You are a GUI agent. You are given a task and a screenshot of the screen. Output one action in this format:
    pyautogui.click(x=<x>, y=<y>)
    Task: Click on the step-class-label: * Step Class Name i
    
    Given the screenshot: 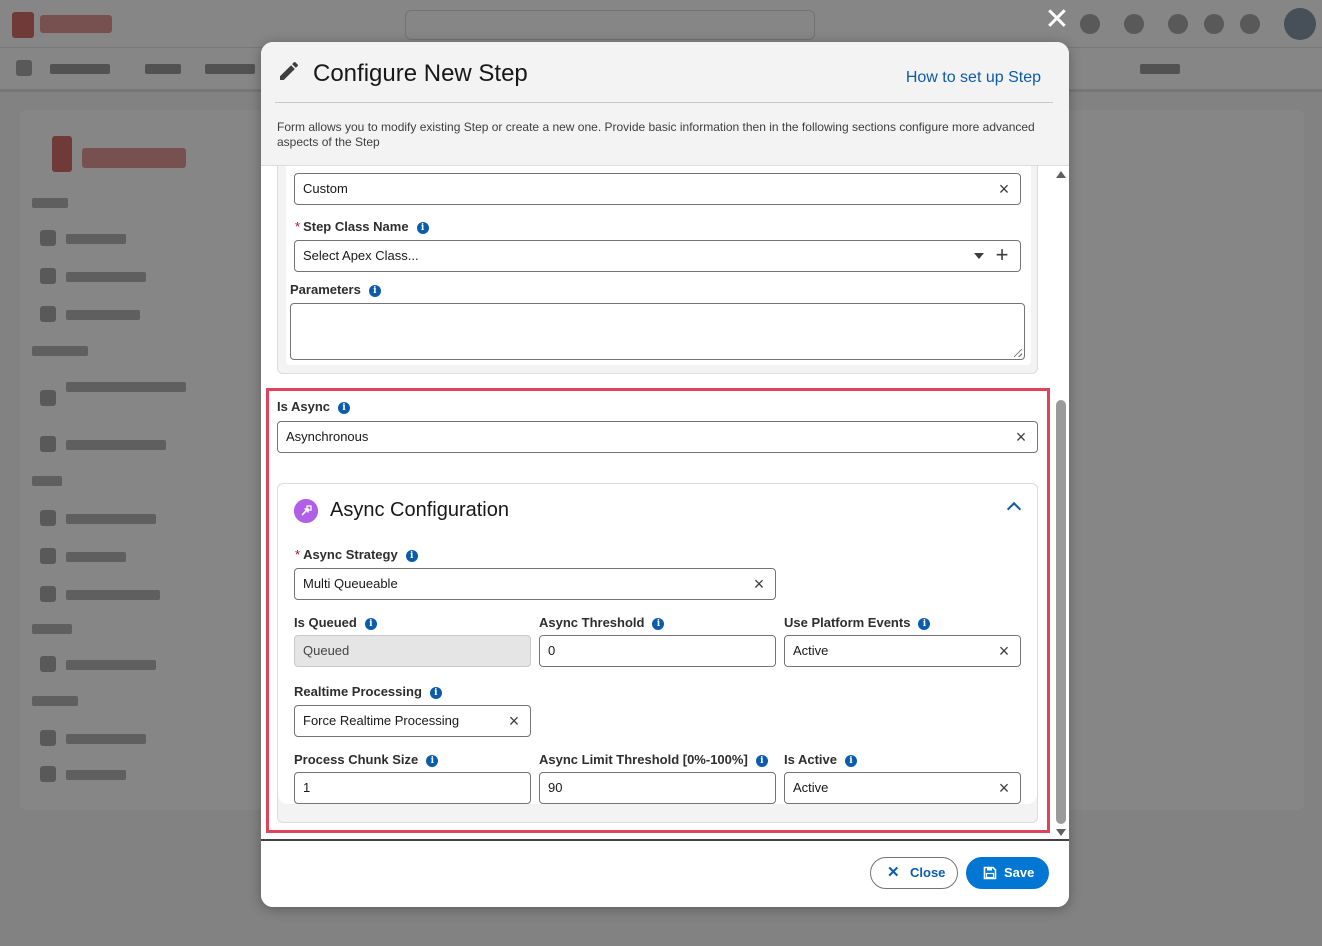 What is the action you would take?
    pyautogui.click(x=362, y=226)
    